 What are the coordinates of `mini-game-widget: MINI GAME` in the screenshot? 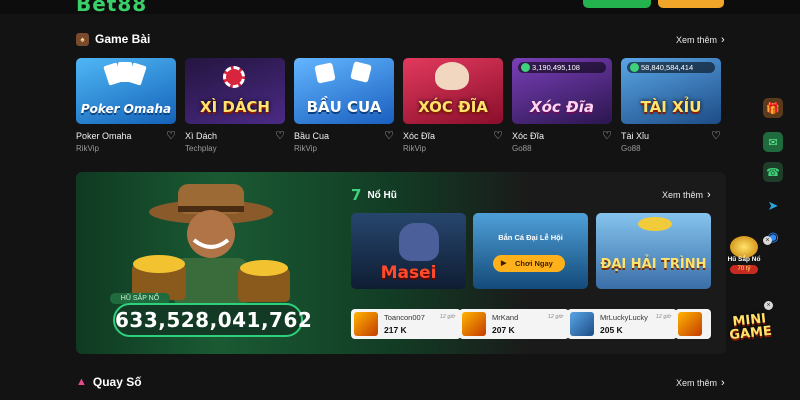 It's located at (750, 333).